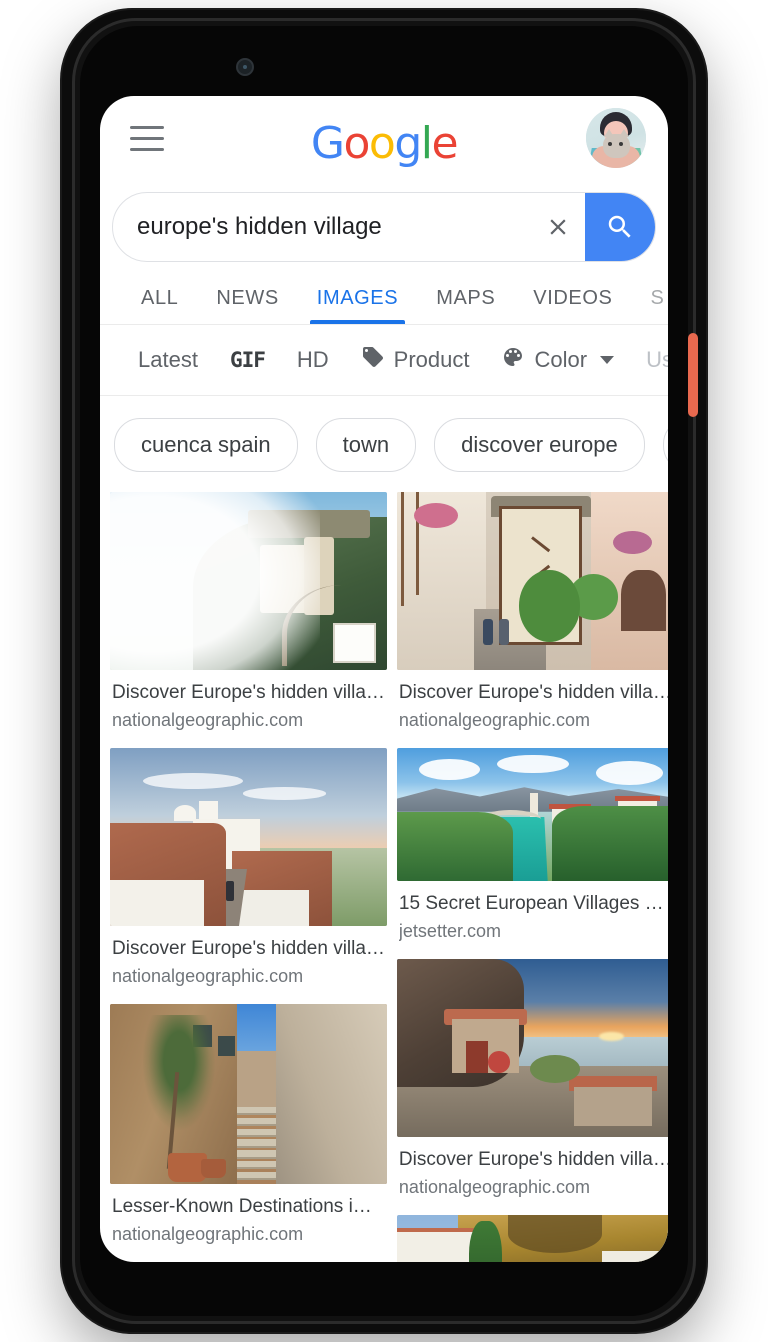 The width and height of the screenshot is (768, 1342). I want to click on result-source: jetsetter.com, so click(449, 930).